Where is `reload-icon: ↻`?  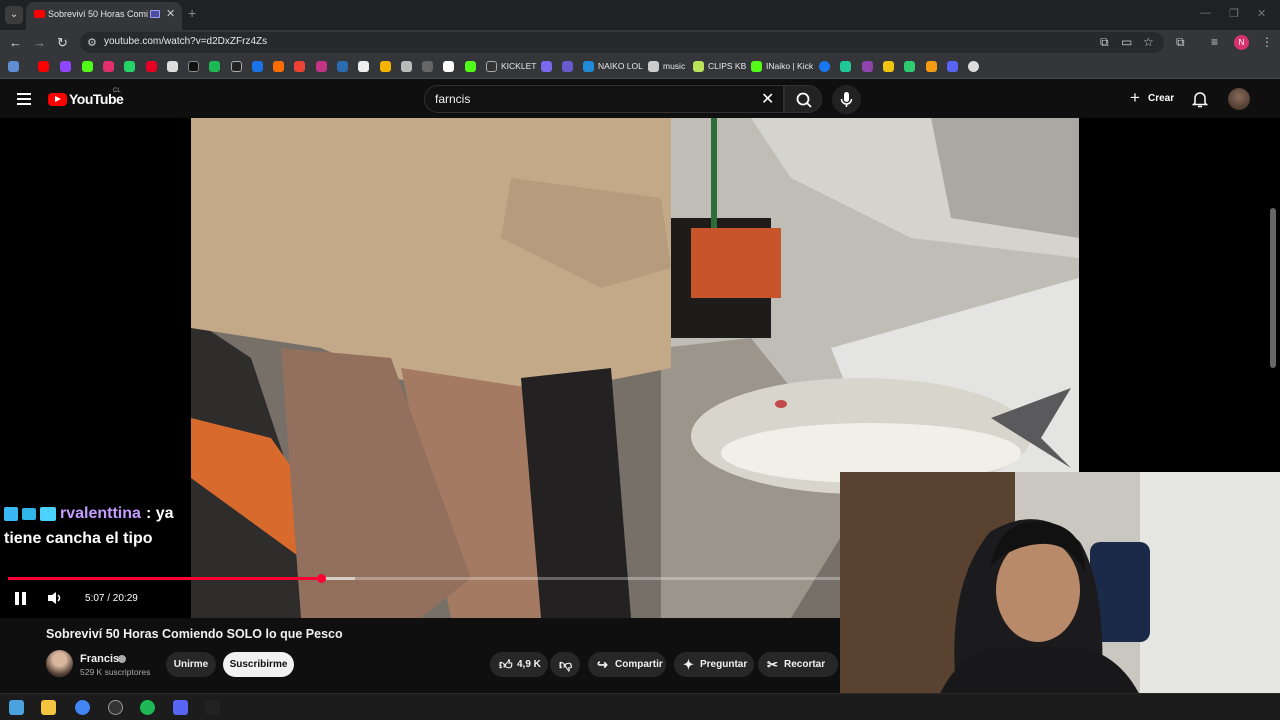
reload-icon: ↻ is located at coordinates (62, 43).